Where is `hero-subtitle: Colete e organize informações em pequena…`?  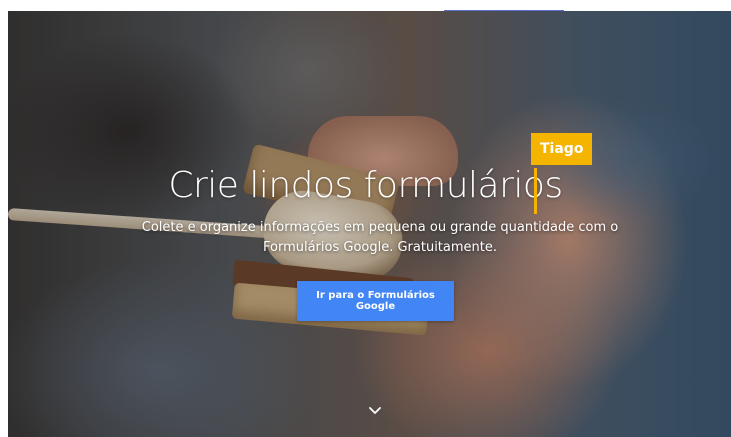 hero-subtitle: Colete e organize informações em pequena… is located at coordinates (380, 237).